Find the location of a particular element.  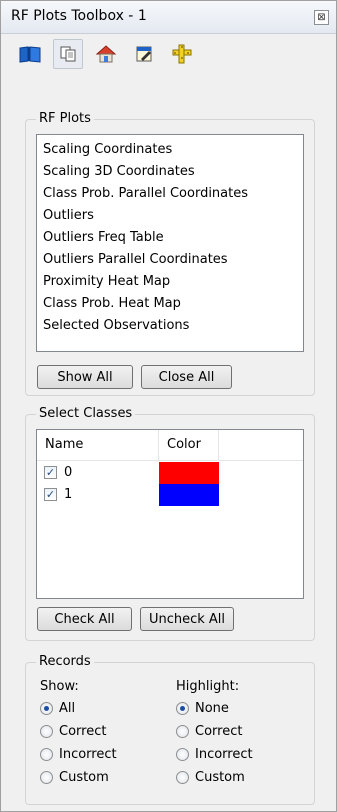

rf-plot-list-item: Class Prob. Heat Map is located at coordinates (170, 304).